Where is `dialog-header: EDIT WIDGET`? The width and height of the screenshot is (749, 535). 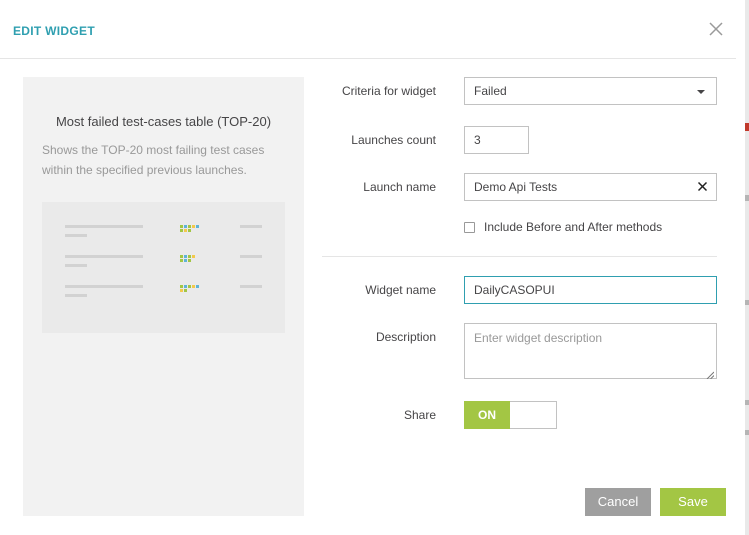
dialog-header: EDIT WIDGET is located at coordinates (368, 29).